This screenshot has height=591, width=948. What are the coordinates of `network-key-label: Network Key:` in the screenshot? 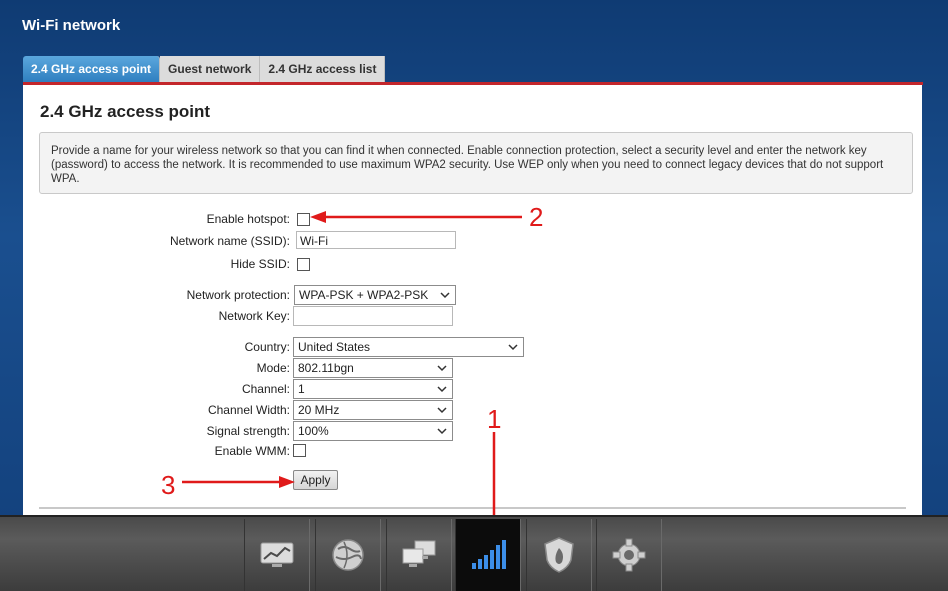 It's located at (254, 316).